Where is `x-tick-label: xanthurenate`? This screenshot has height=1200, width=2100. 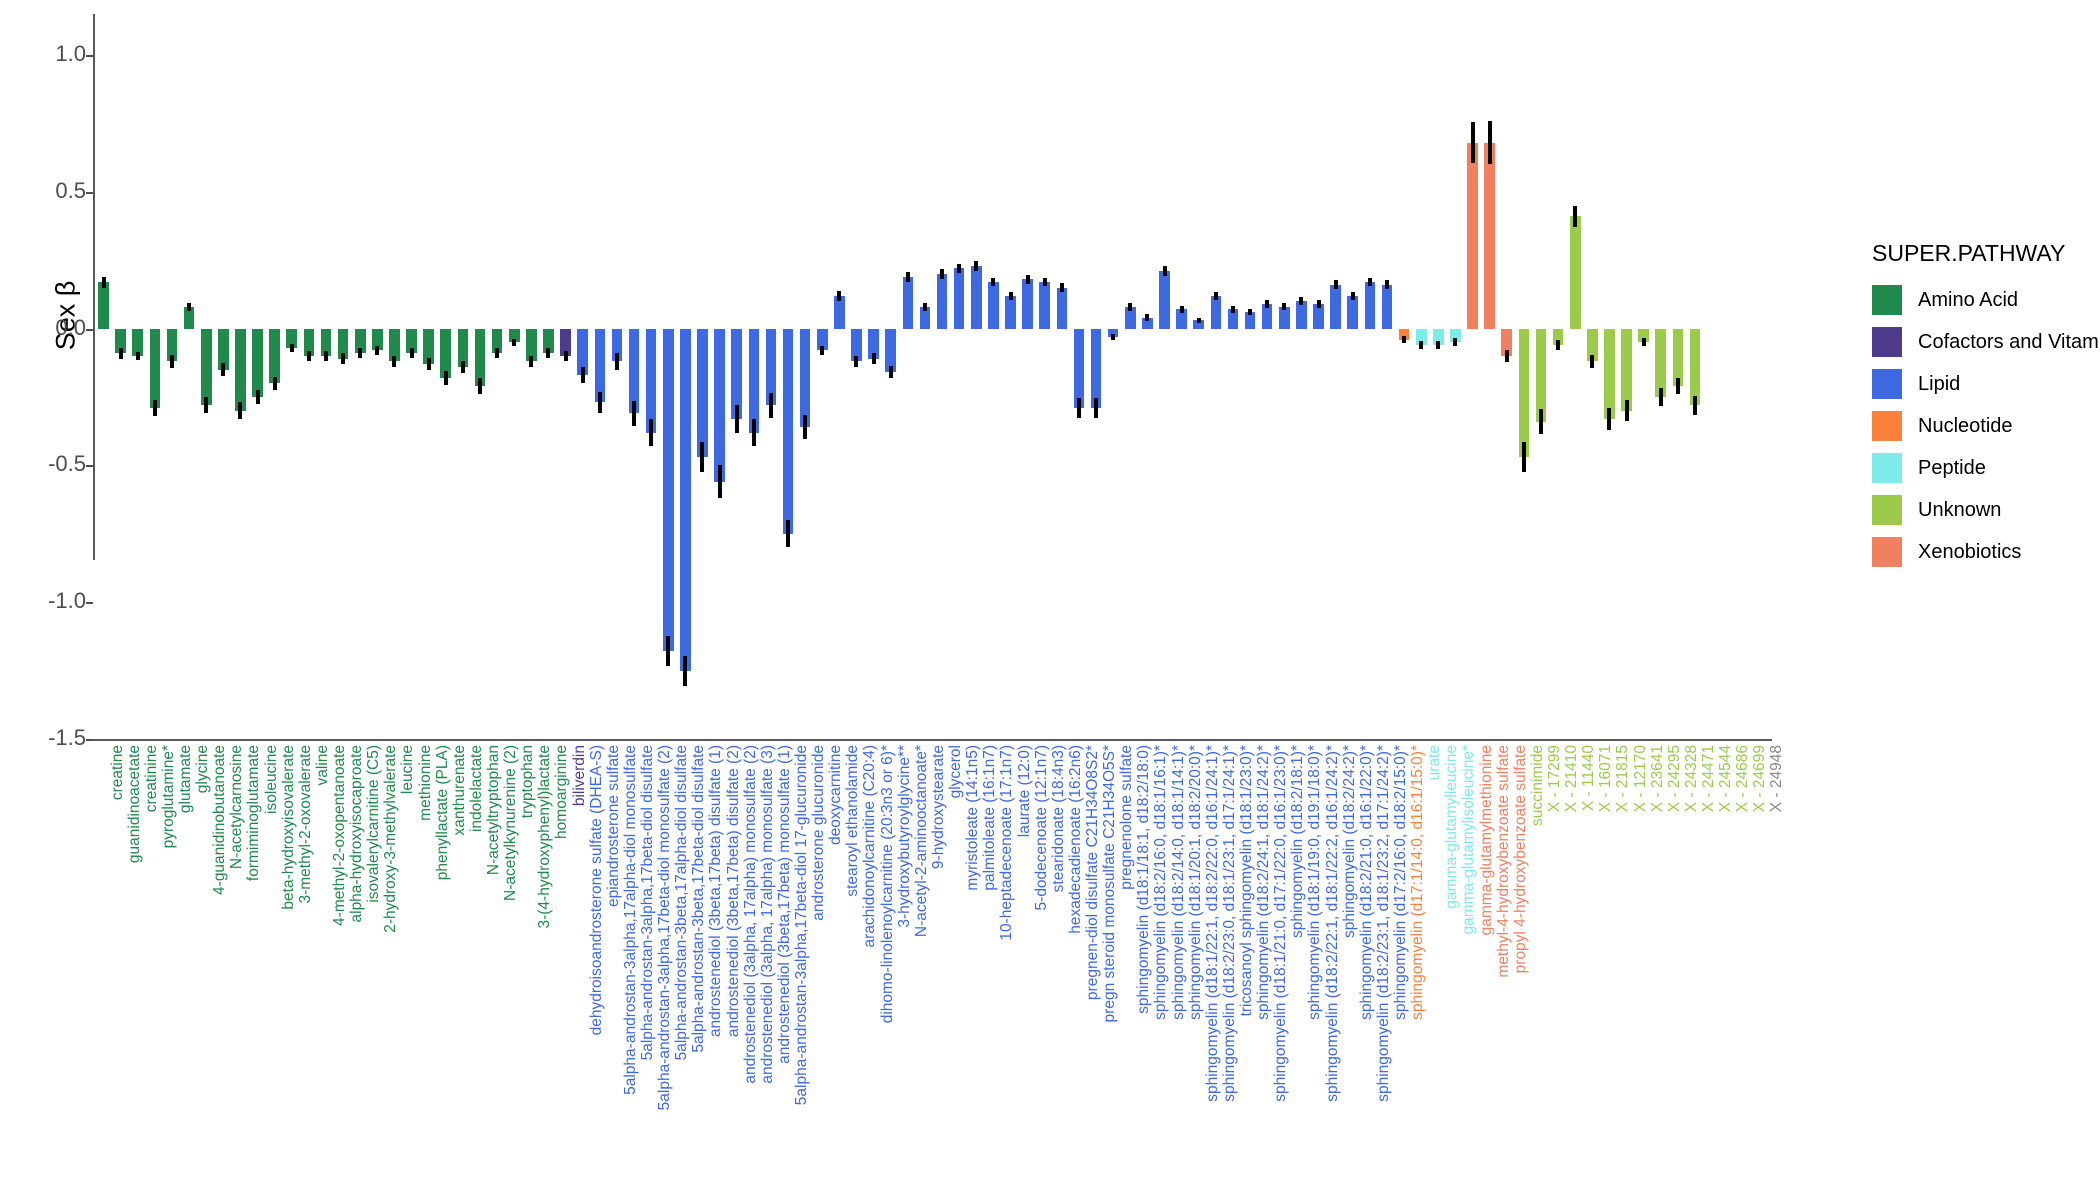
x-tick-label: xanthurenate is located at coordinates (459, 790).